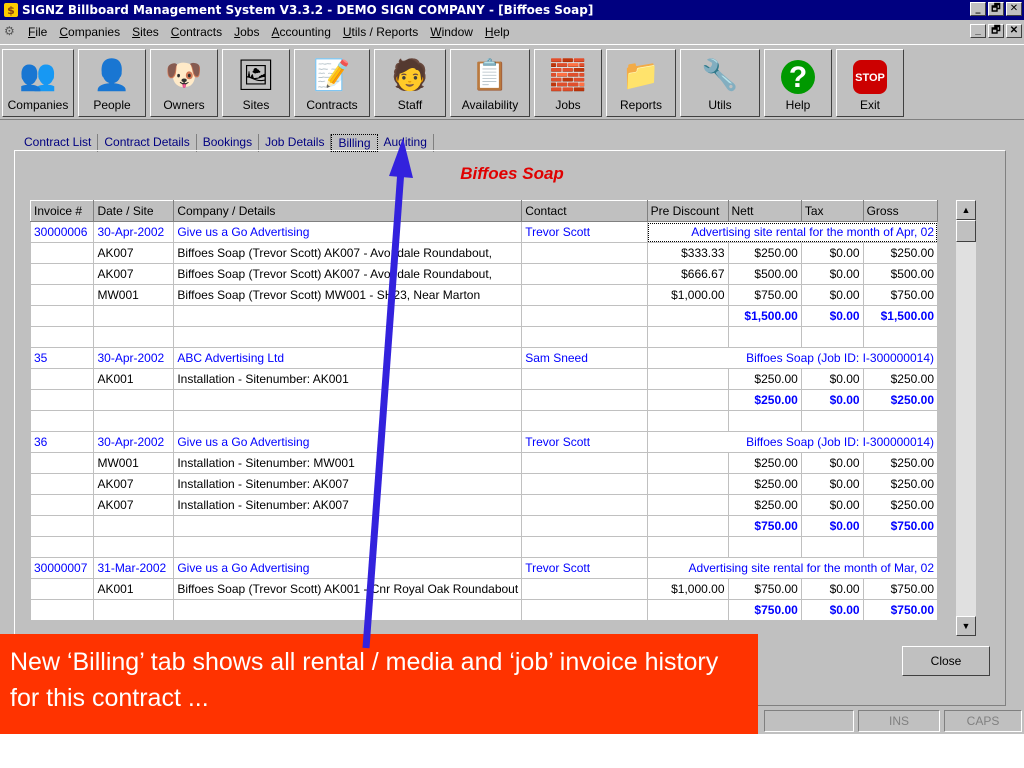 Image resolution: width=1024 pixels, height=768 pixels. Describe the element at coordinates (196, 32) in the screenshot. I see `menu-contracts: Contracts` at that location.